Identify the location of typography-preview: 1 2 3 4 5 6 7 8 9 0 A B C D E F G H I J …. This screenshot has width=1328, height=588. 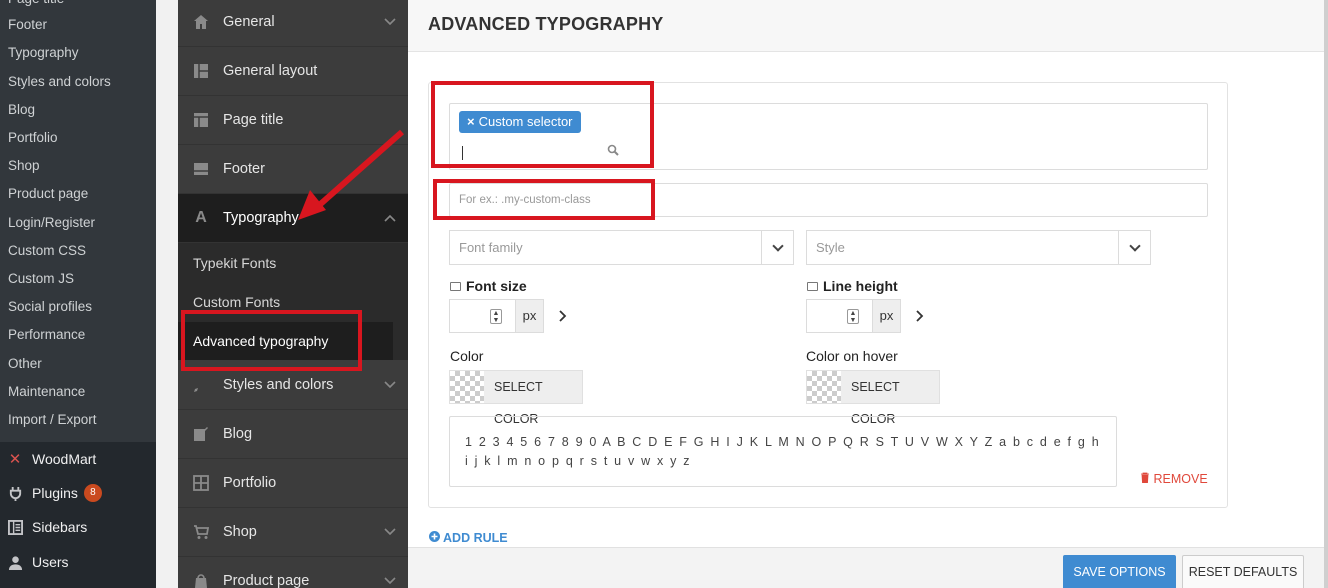
(783, 451).